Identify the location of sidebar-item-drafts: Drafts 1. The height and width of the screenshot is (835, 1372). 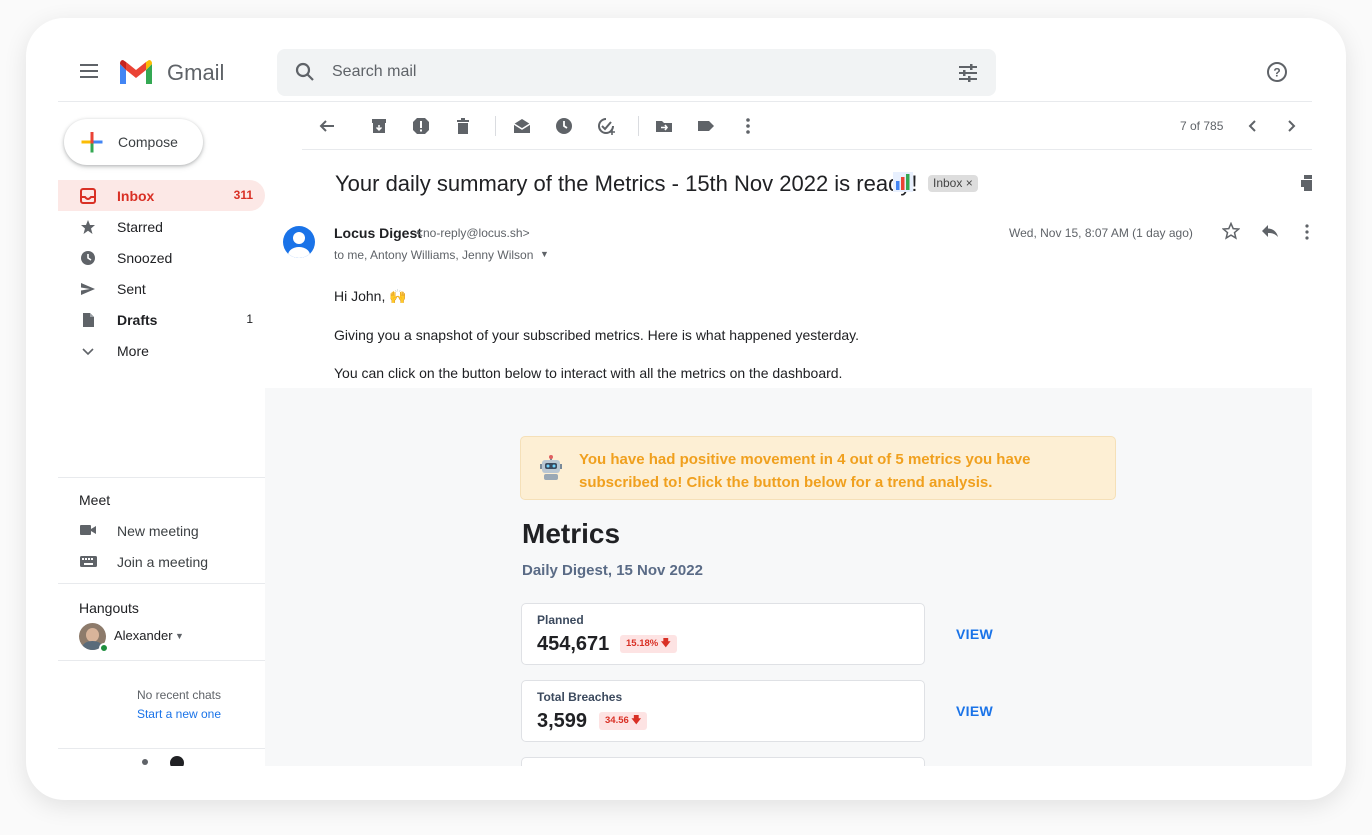
(161, 319).